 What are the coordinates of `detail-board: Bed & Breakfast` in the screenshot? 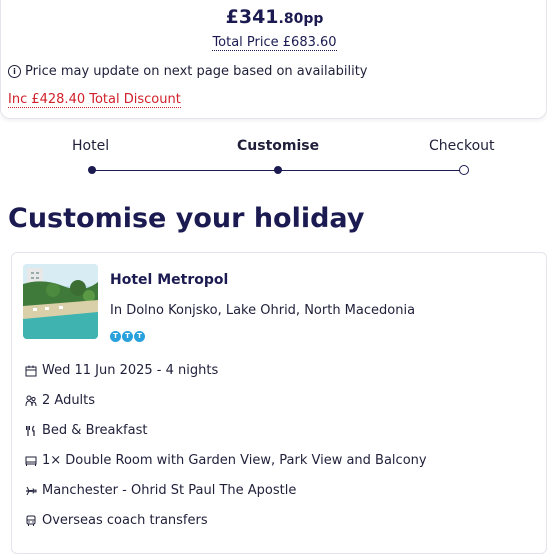 It's located at (85, 430).